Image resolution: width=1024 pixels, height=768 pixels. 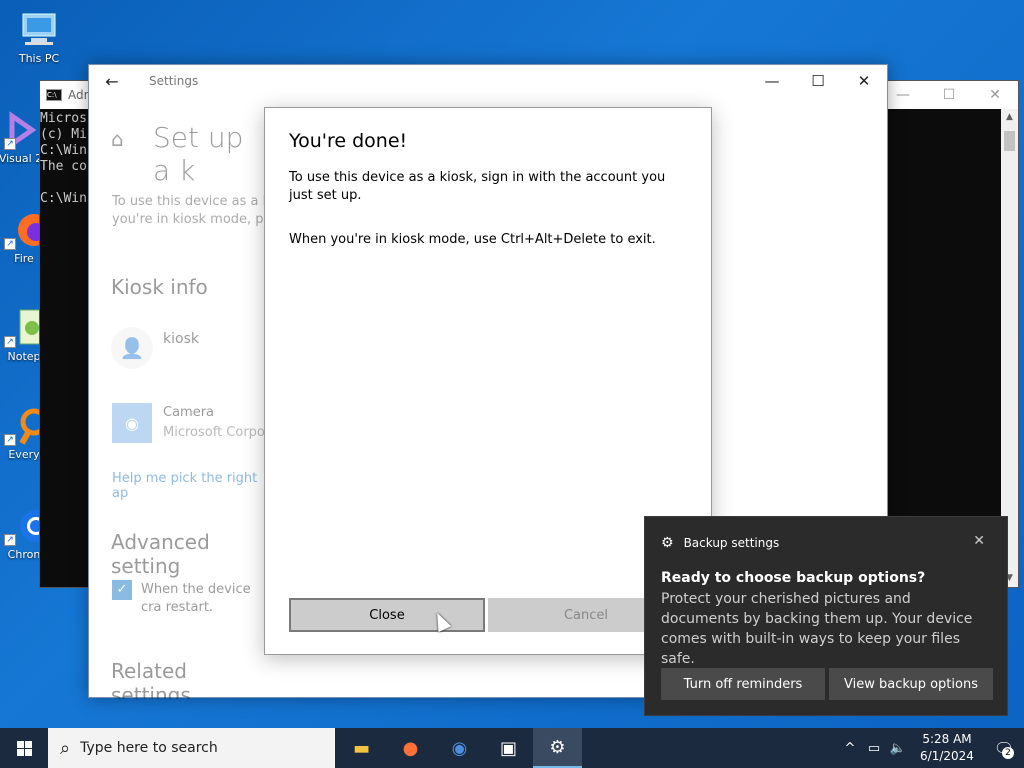 I want to click on cmd-close-button: ✕, so click(x=995, y=95).